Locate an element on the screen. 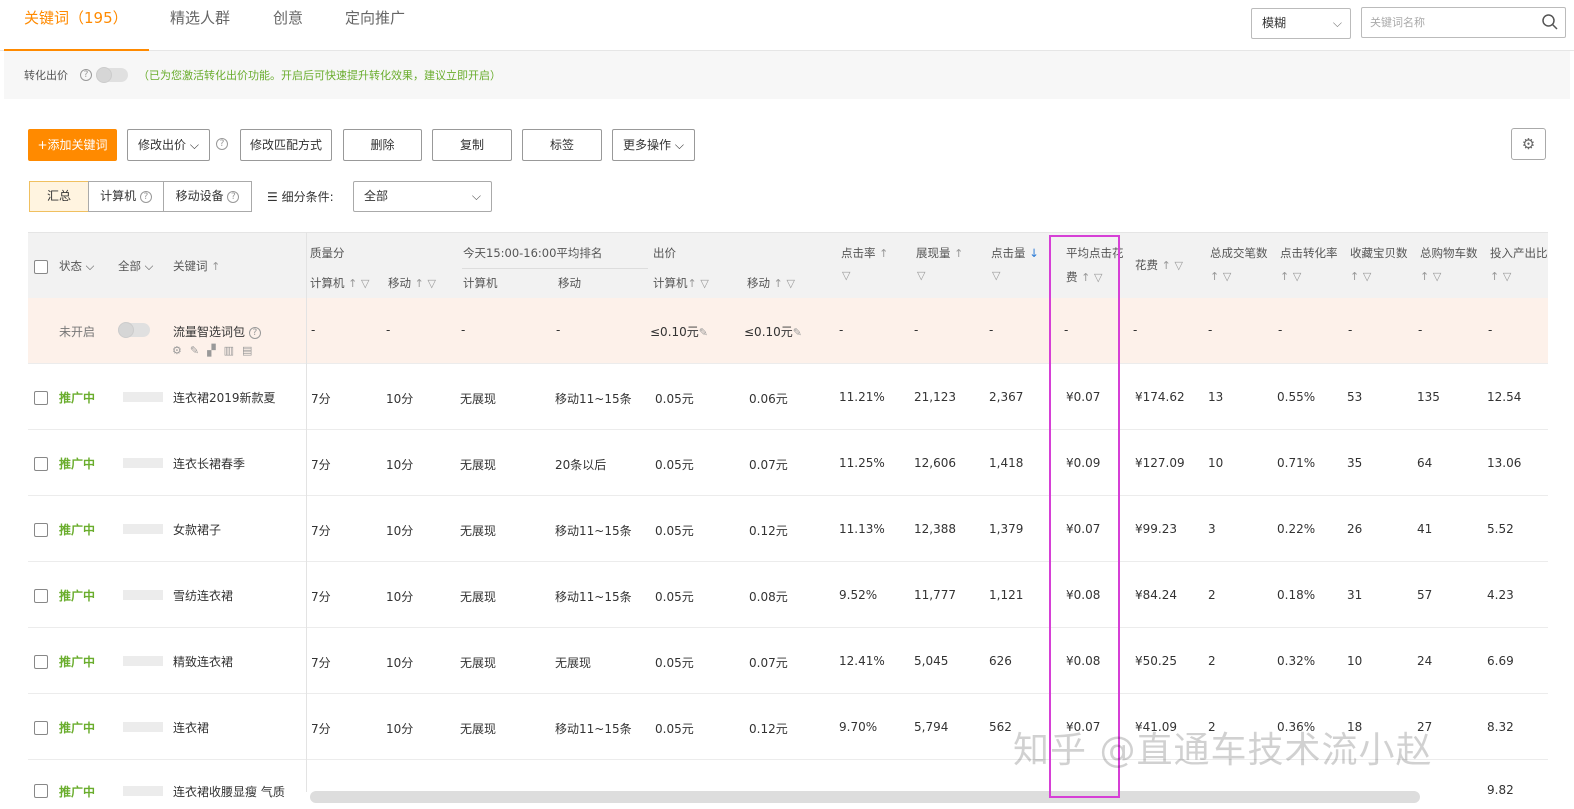 The width and height of the screenshot is (1574, 809). column-status: 状态 ⌵ is located at coordinates (76, 266).